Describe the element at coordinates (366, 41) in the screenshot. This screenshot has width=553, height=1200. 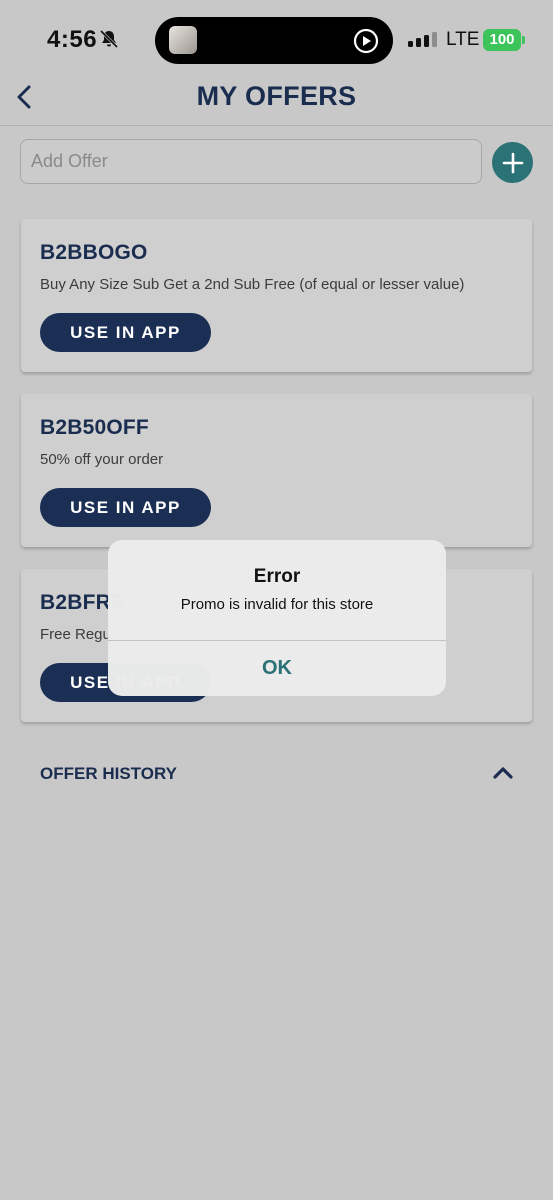
I see `play-icon` at that location.